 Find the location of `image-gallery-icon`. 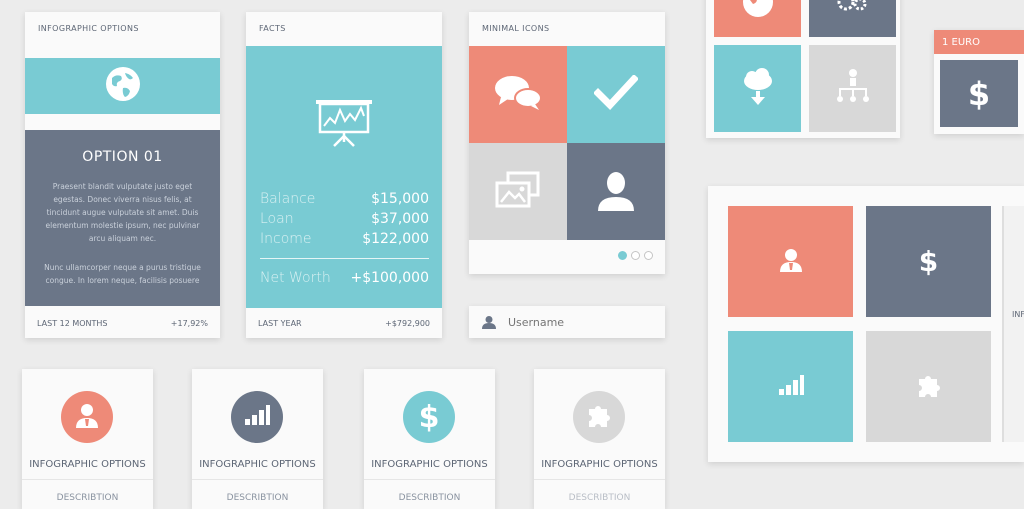

image-gallery-icon is located at coordinates (518, 192).